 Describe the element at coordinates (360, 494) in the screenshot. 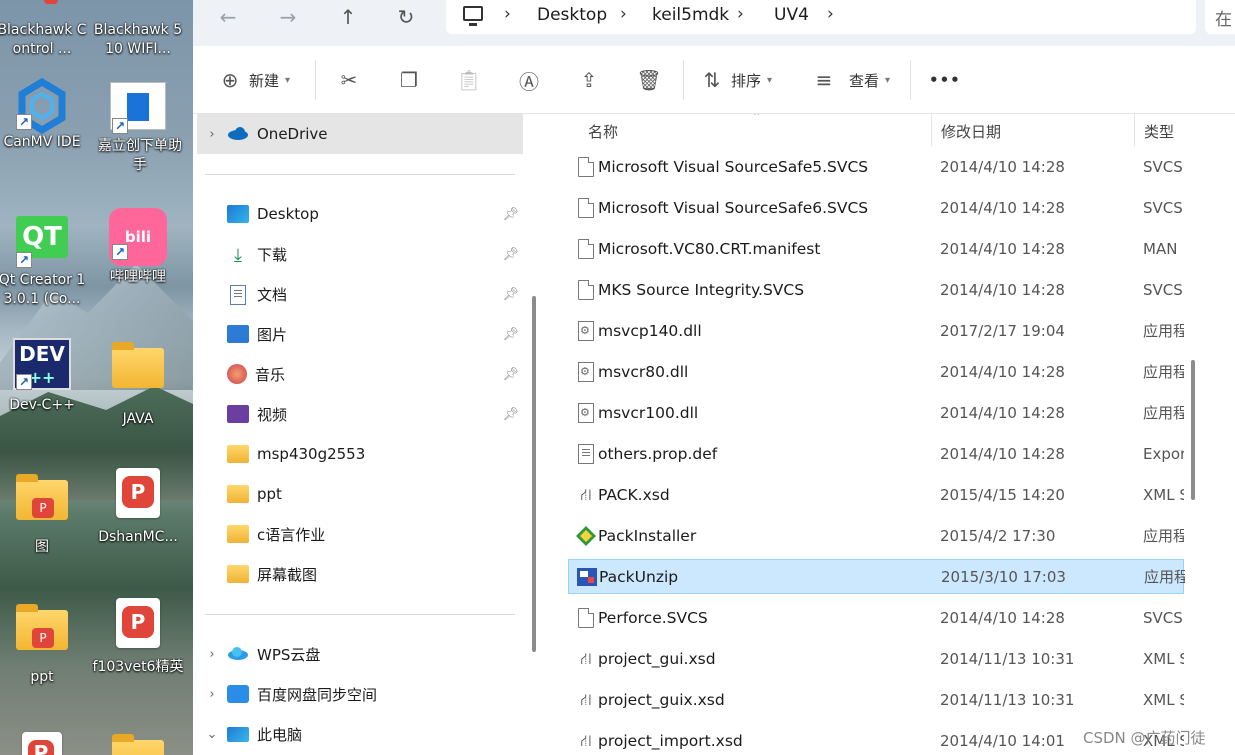

I see `nav-item-ppt: ppt` at that location.